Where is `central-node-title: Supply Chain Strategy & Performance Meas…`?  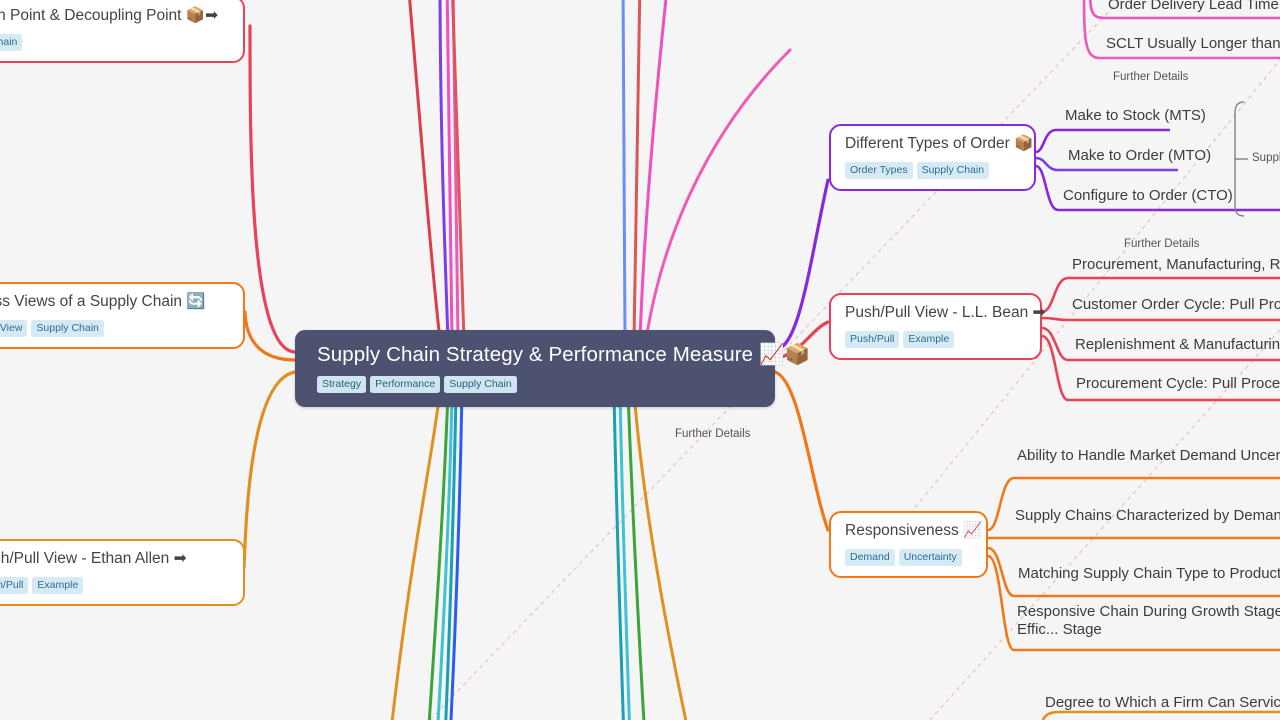 central-node-title: Supply Chain Strategy & Performance Meas… is located at coordinates (564, 354).